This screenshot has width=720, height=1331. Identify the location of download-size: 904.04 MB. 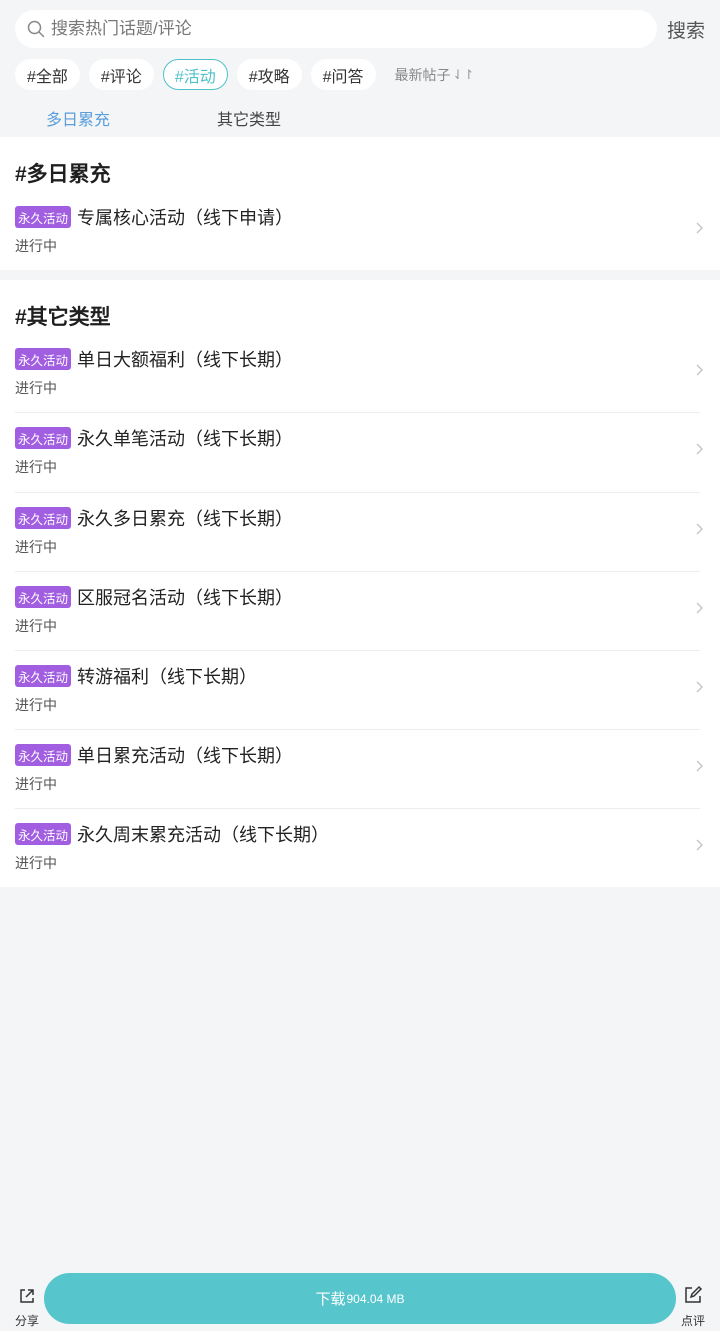
(375, 1298).